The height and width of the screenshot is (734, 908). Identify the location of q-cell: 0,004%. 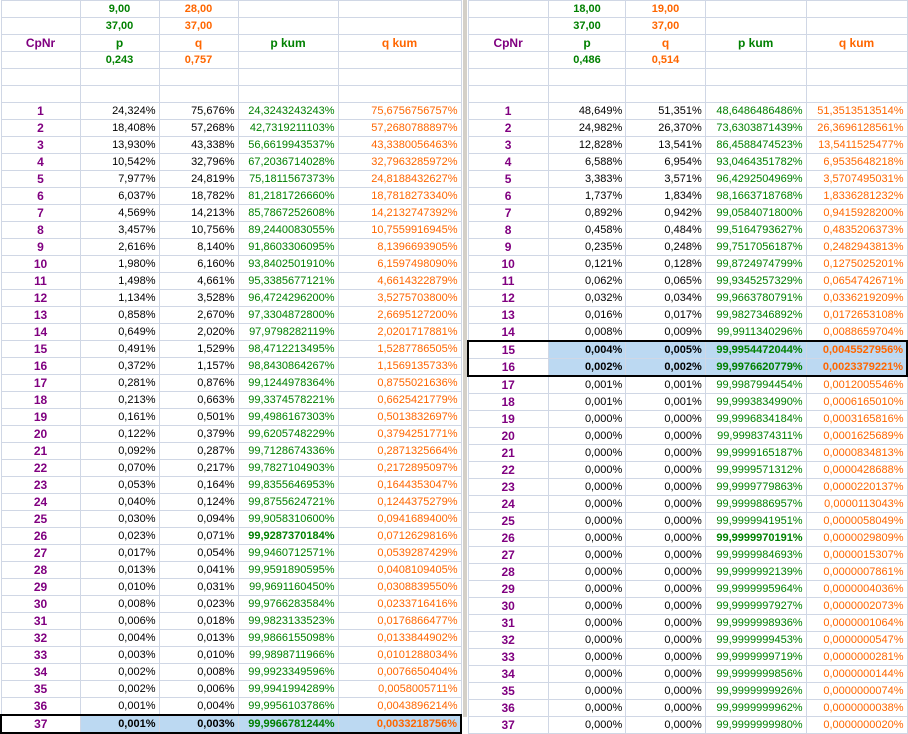
(198, 706).